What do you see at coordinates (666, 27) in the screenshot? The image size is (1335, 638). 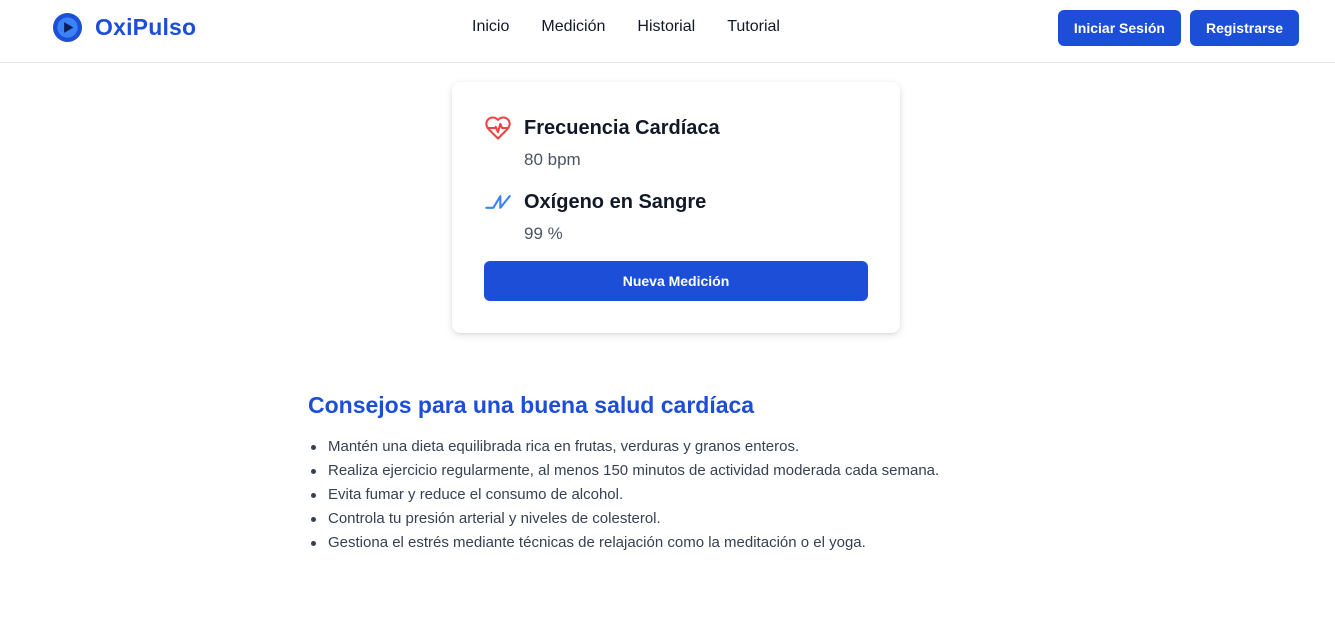 I see `nav-item-historial: Historial` at bounding box center [666, 27].